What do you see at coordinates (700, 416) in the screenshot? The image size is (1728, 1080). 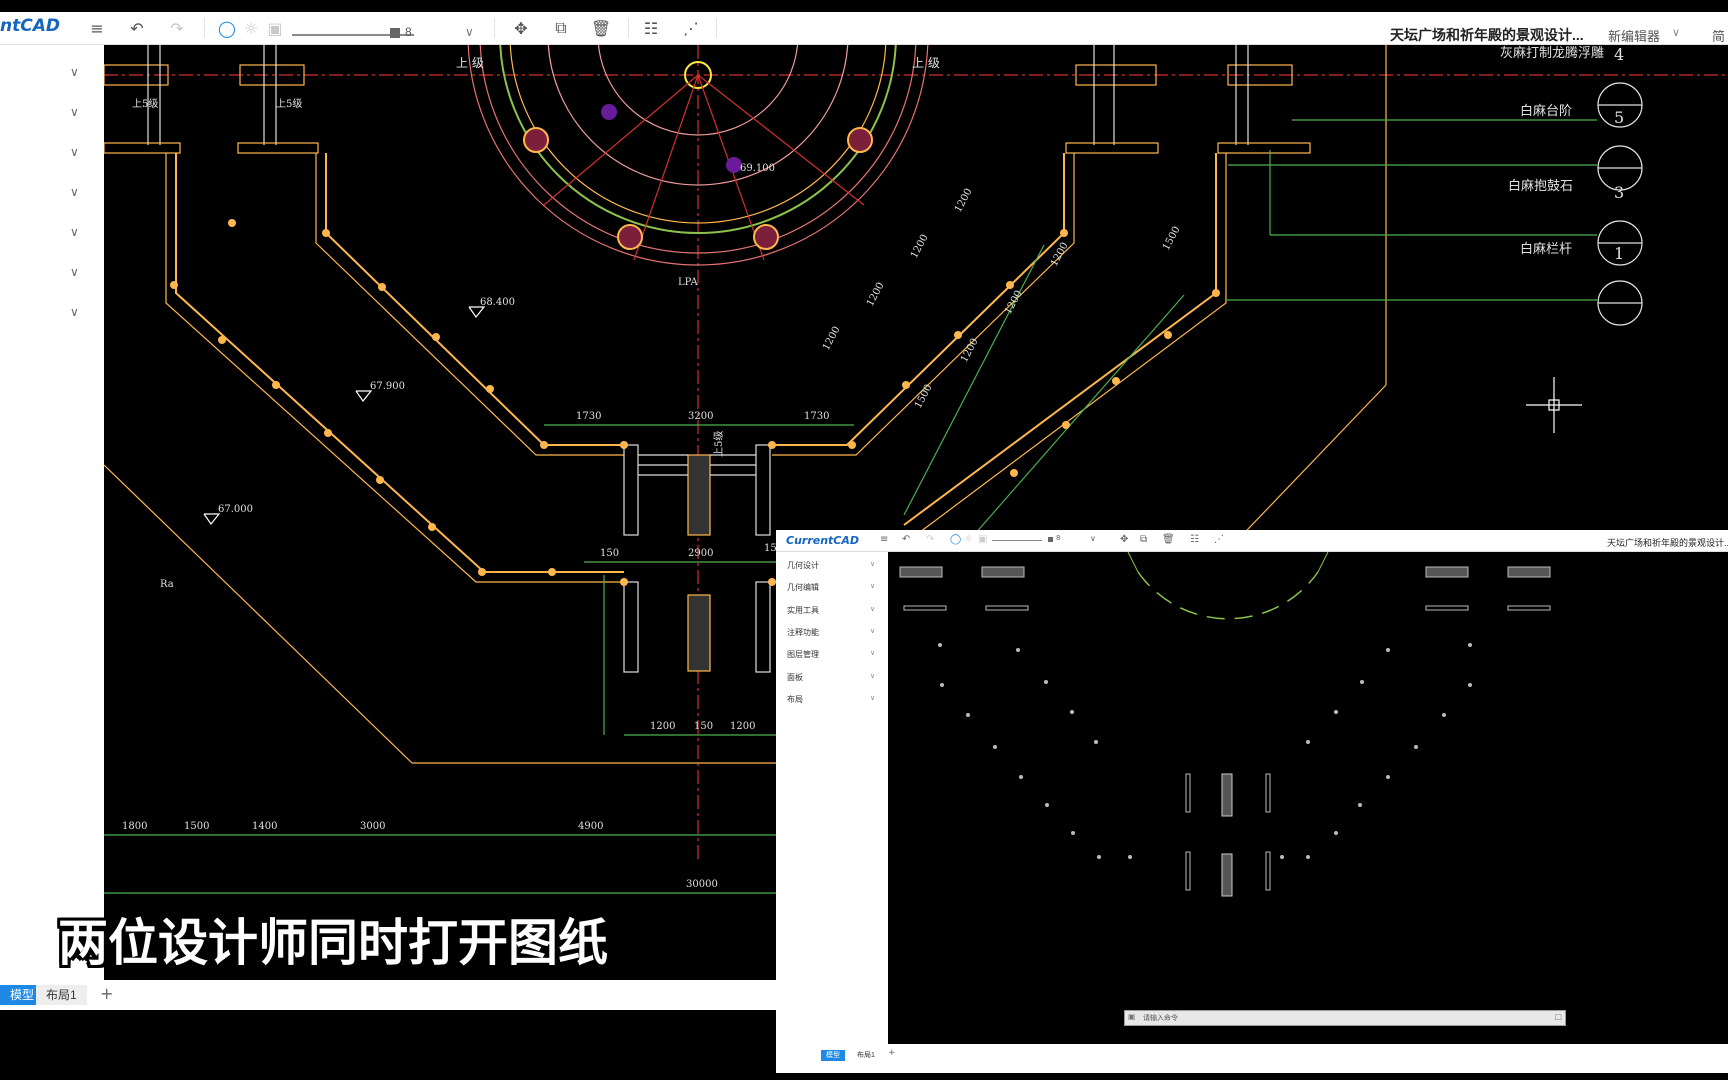 I see `dimension-label: 3200` at bounding box center [700, 416].